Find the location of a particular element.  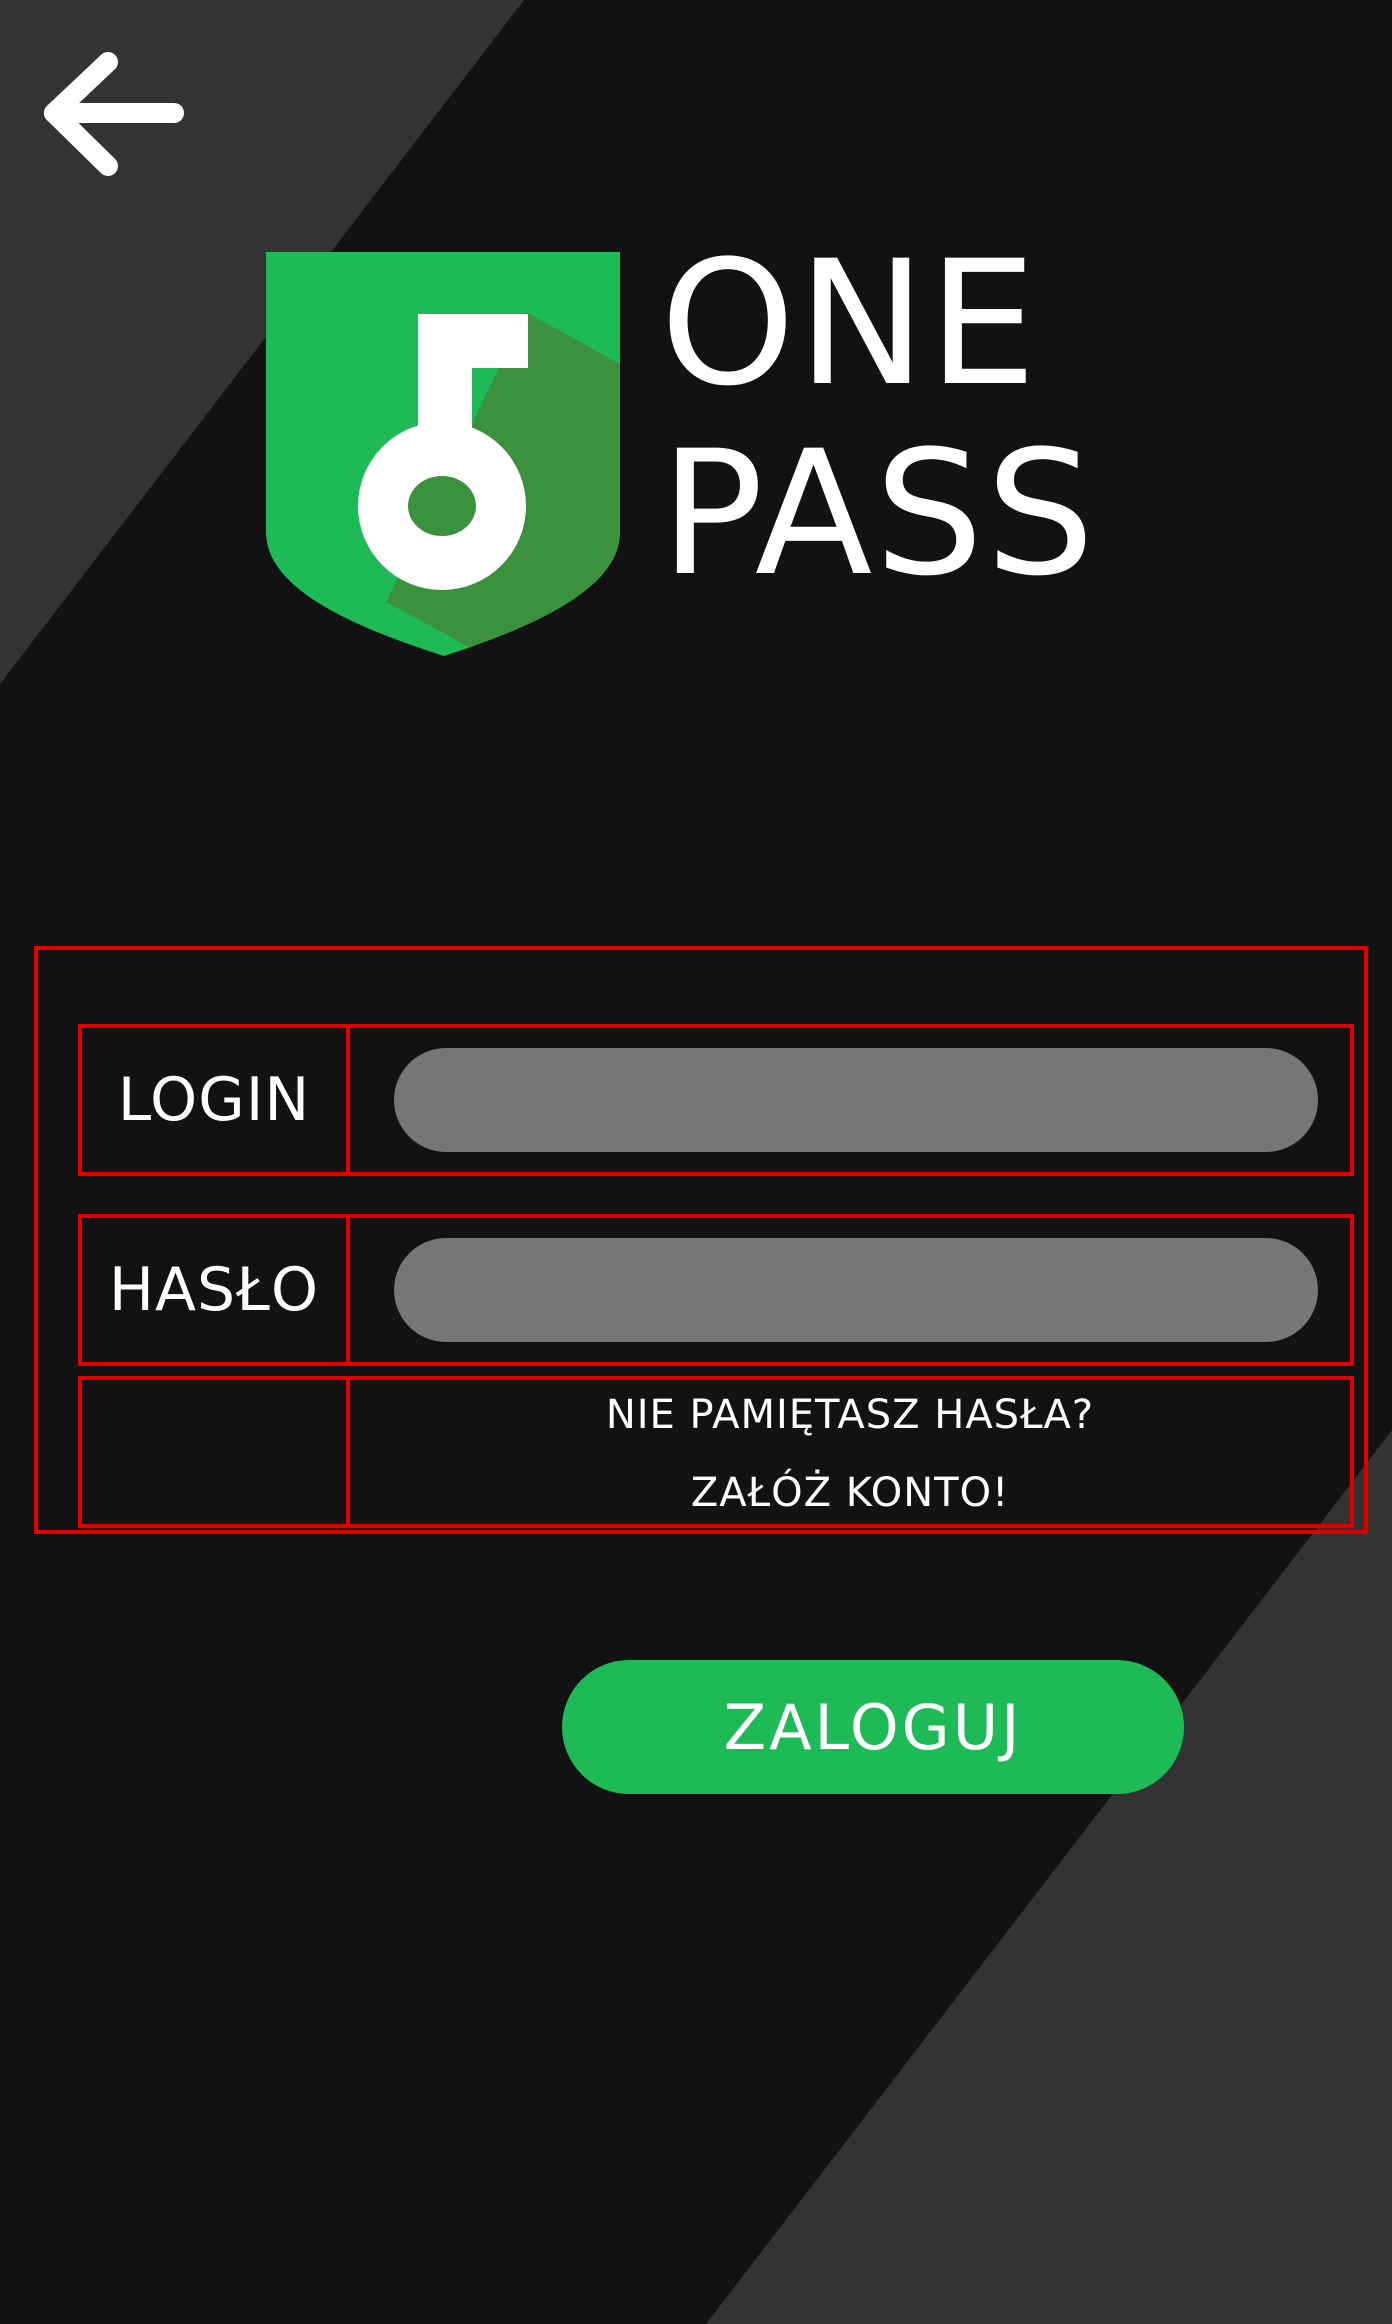

key-shield-icon is located at coordinates (443, 454).